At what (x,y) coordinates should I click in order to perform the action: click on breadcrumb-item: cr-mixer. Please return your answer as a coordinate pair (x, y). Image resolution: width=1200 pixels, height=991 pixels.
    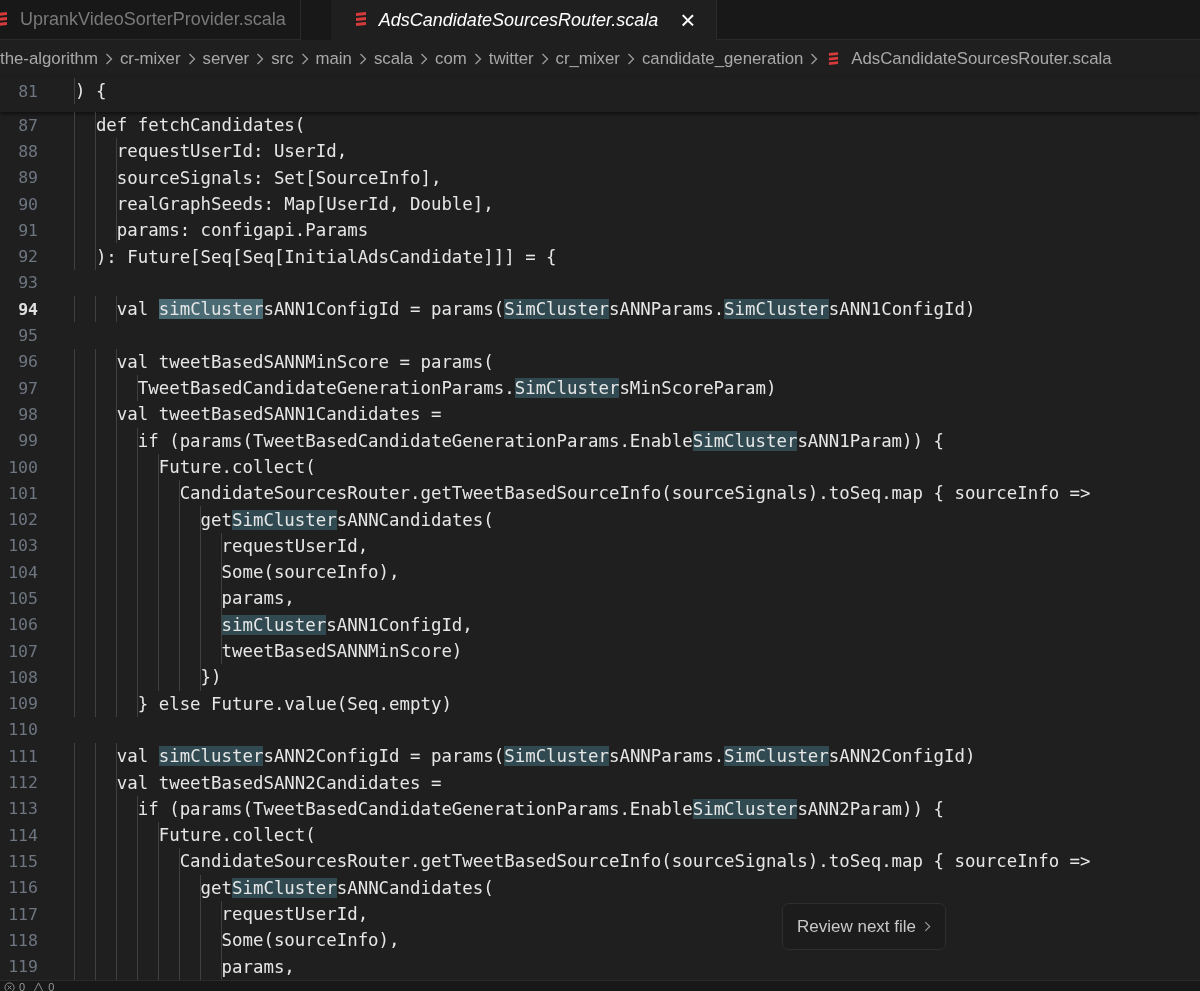
    Looking at the image, I should click on (150, 59).